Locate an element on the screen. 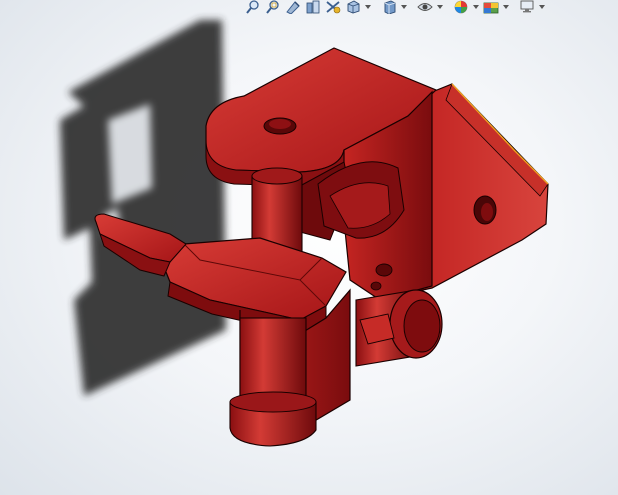 Image resolution: width=618 pixels, height=495 pixels. display-style-dropdown is located at coordinates (404, 7).